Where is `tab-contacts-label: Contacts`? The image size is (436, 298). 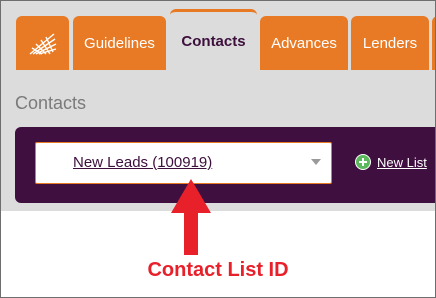 tab-contacts-label: Contacts is located at coordinates (213, 41).